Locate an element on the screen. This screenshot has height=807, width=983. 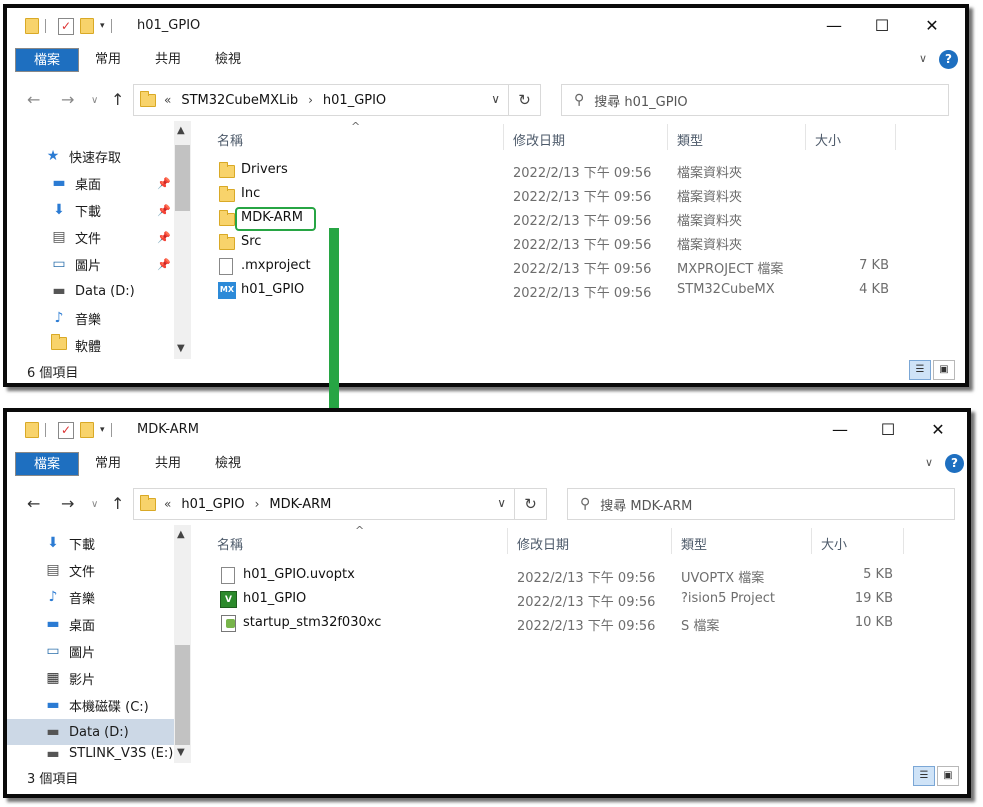
breadcrumb-current: MDK-ARM is located at coordinates (300, 504).